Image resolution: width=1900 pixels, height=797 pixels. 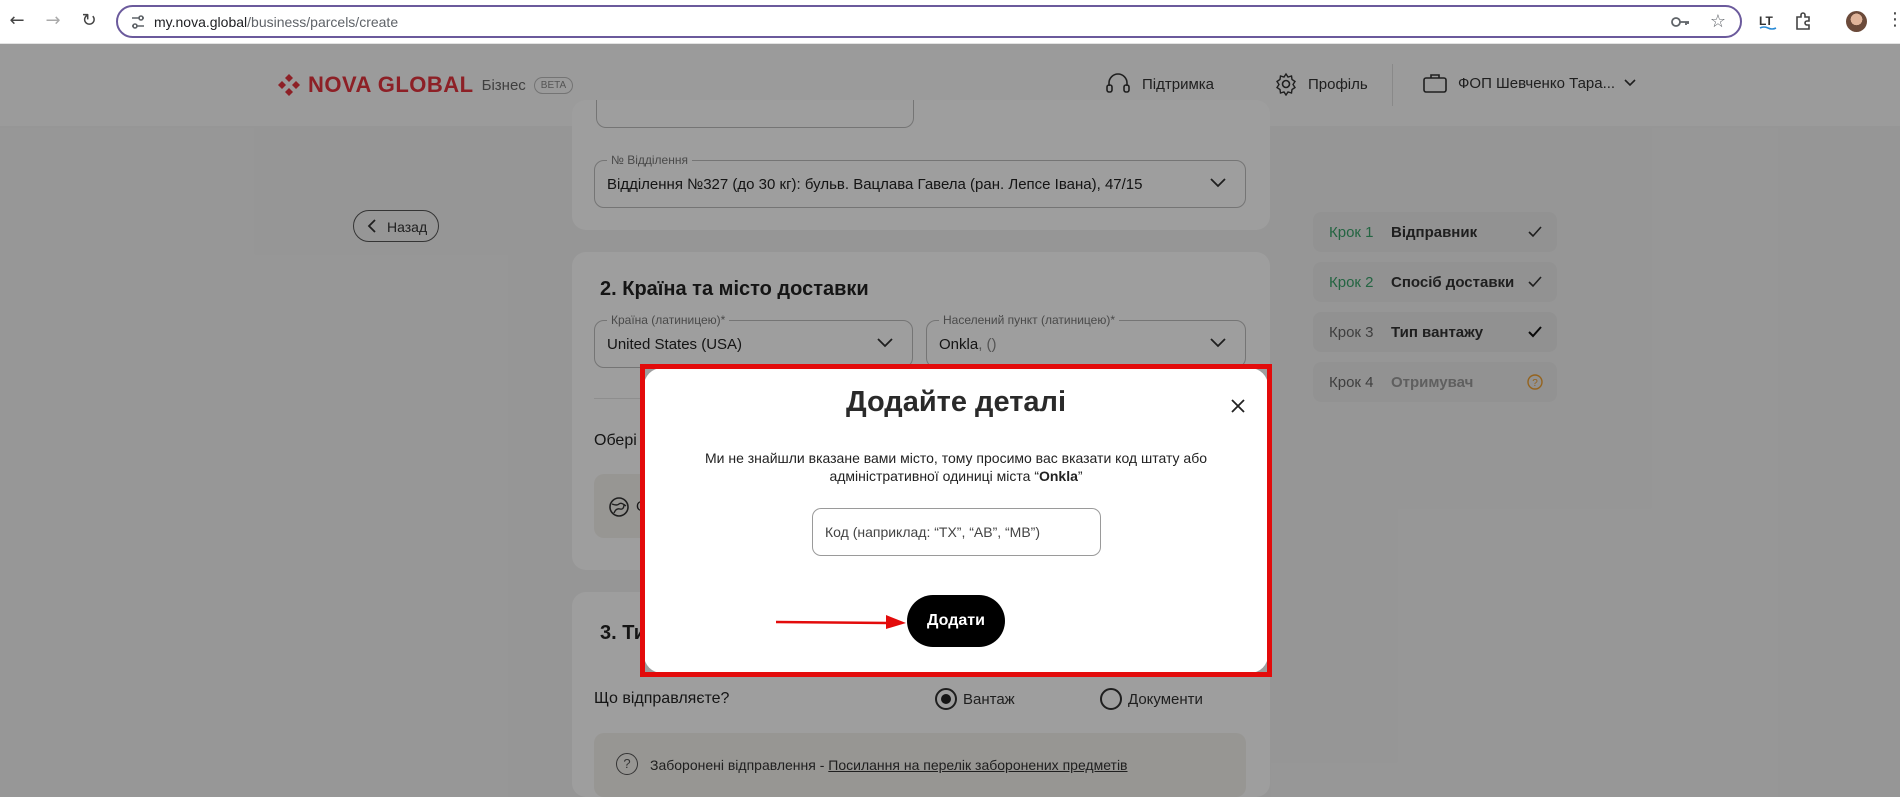 I want to click on svg-text: LT, so click(x=1766, y=21).